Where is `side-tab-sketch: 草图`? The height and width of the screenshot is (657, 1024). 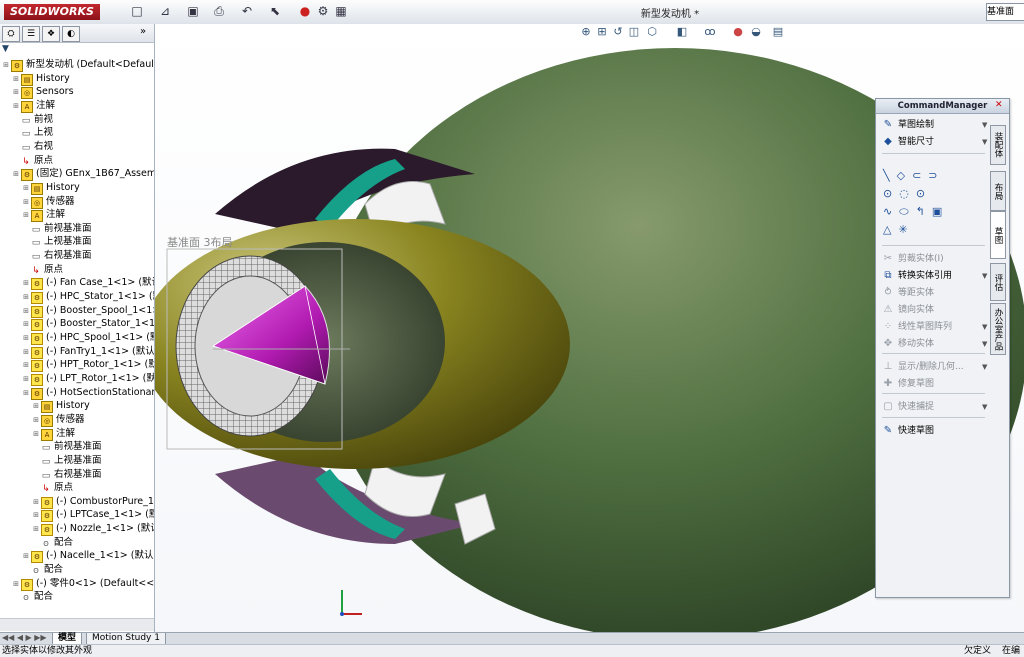 side-tab-sketch: 草图 is located at coordinates (998, 235).